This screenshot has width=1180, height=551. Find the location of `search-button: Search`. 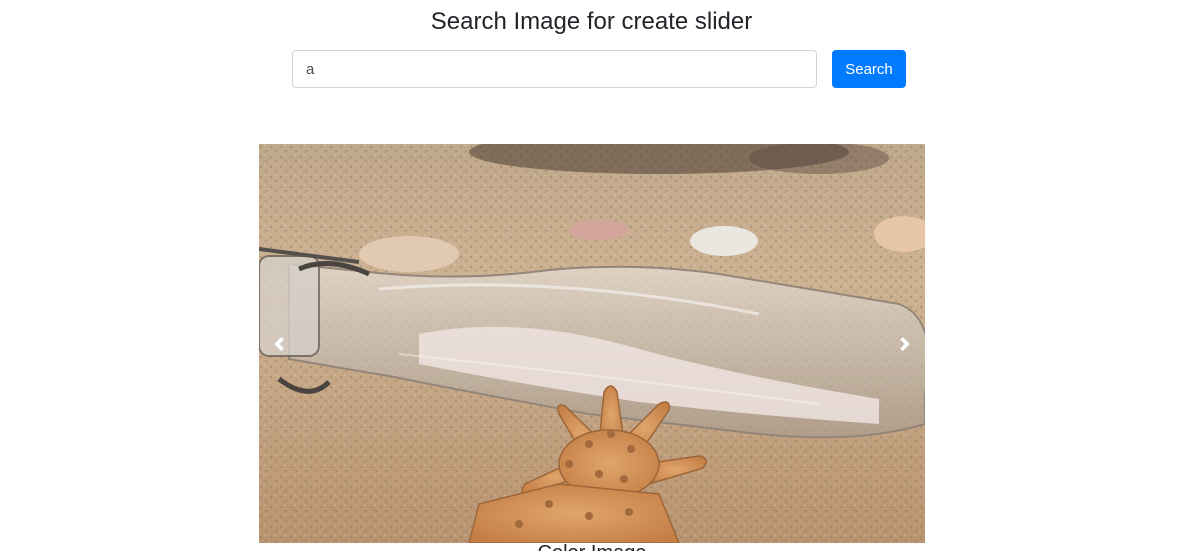

search-button: Search is located at coordinates (869, 69).